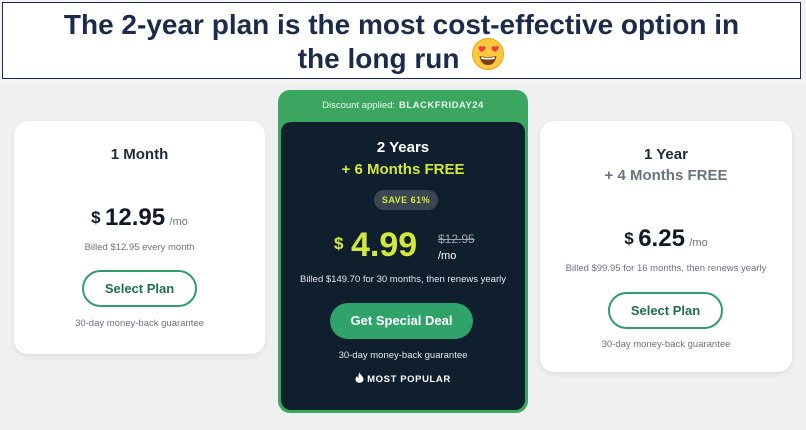 The height and width of the screenshot is (430, 806). What do you see at coordinates (359, 379) in the screenshot?
I see `flame-icon` at bounding box center [359, 379].